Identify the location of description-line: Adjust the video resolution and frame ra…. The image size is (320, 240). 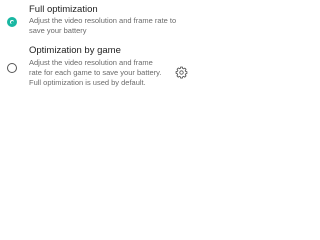
(103, 20).